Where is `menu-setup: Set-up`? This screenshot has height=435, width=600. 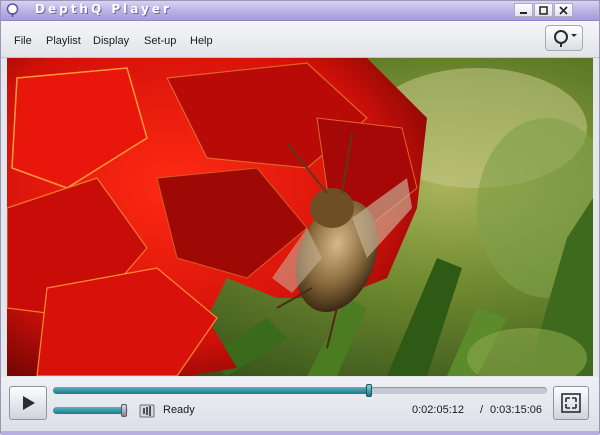 menu-setup: Set-up is located at coordinates (160, 41).